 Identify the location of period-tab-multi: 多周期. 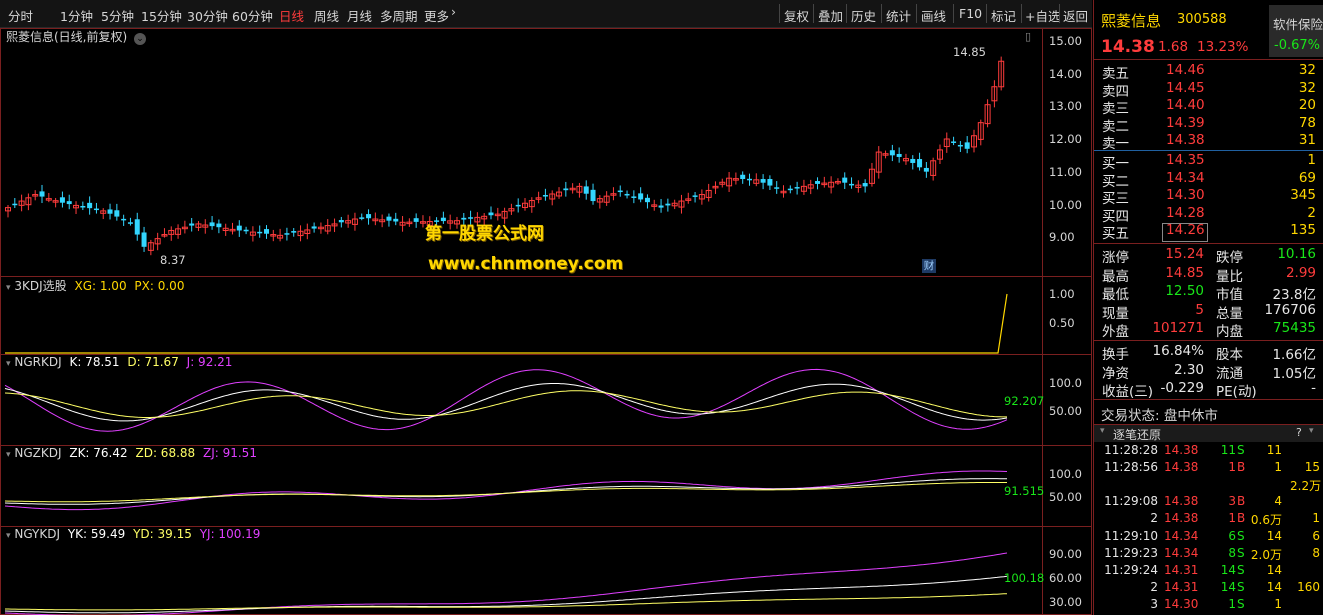
(399, 15).